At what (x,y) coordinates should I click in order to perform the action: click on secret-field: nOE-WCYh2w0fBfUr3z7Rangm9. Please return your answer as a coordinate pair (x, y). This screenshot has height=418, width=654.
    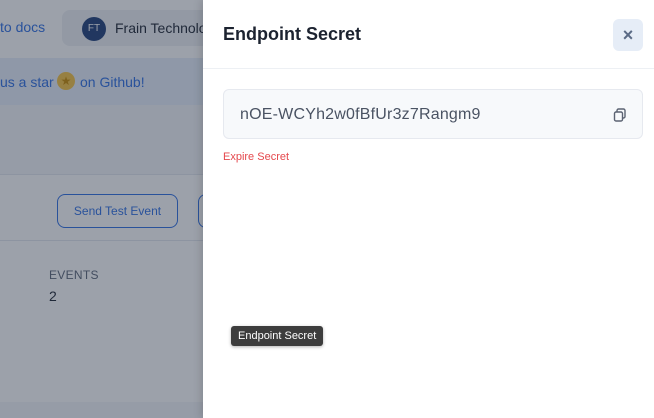
    Looking at the image, I should click on (433, 114).